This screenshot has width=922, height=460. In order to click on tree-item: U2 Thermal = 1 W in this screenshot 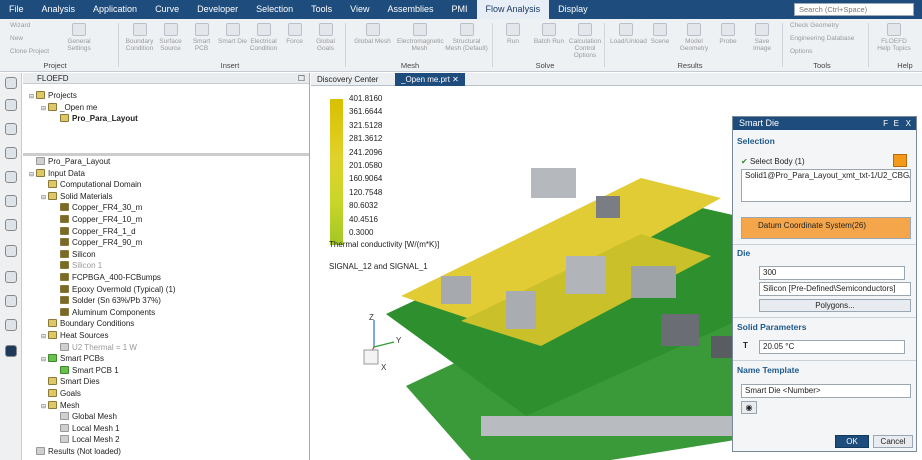, I will do `click(95, 347)`.